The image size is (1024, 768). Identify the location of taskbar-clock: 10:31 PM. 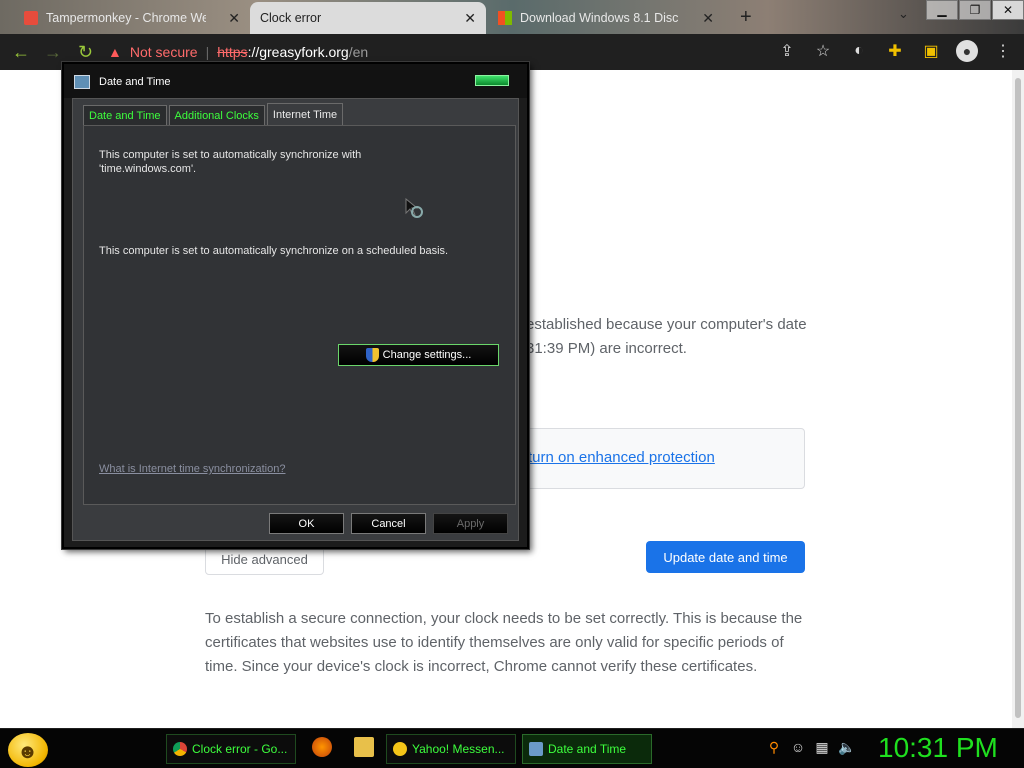
(938, 748).